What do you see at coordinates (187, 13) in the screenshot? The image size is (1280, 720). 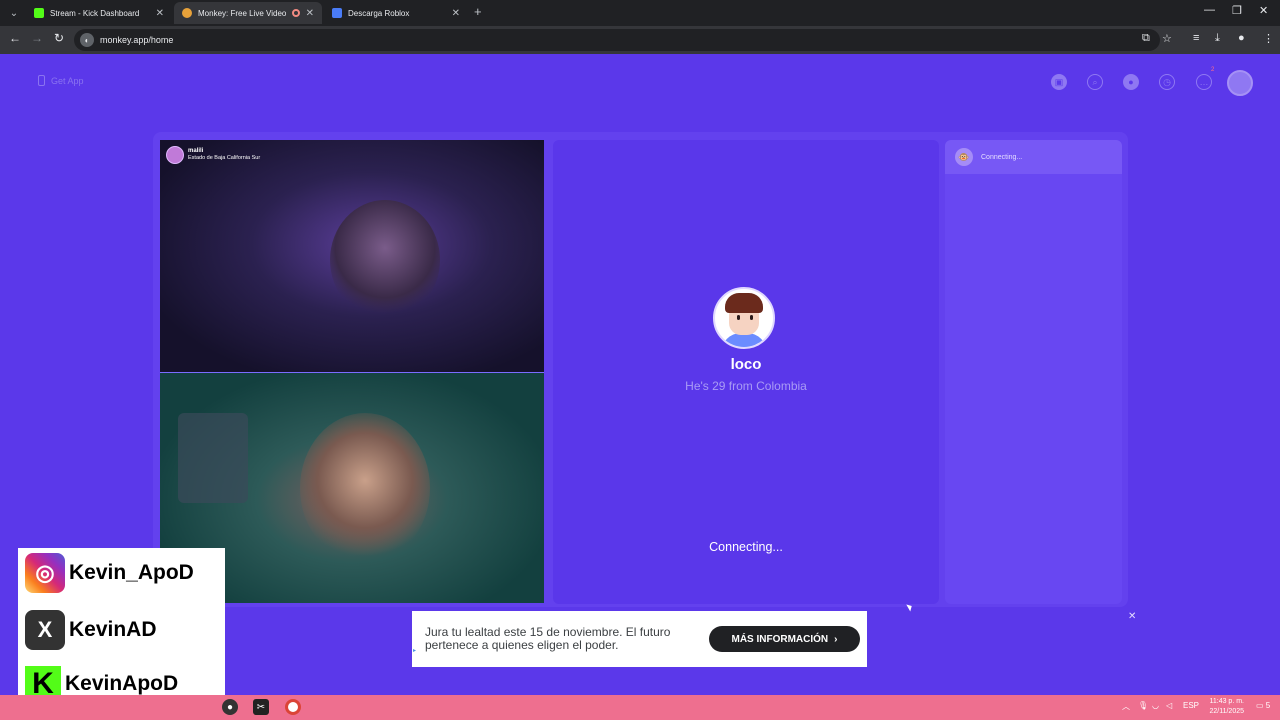 I see `monkey-favicon-icon` at bounding box center [187, 13].